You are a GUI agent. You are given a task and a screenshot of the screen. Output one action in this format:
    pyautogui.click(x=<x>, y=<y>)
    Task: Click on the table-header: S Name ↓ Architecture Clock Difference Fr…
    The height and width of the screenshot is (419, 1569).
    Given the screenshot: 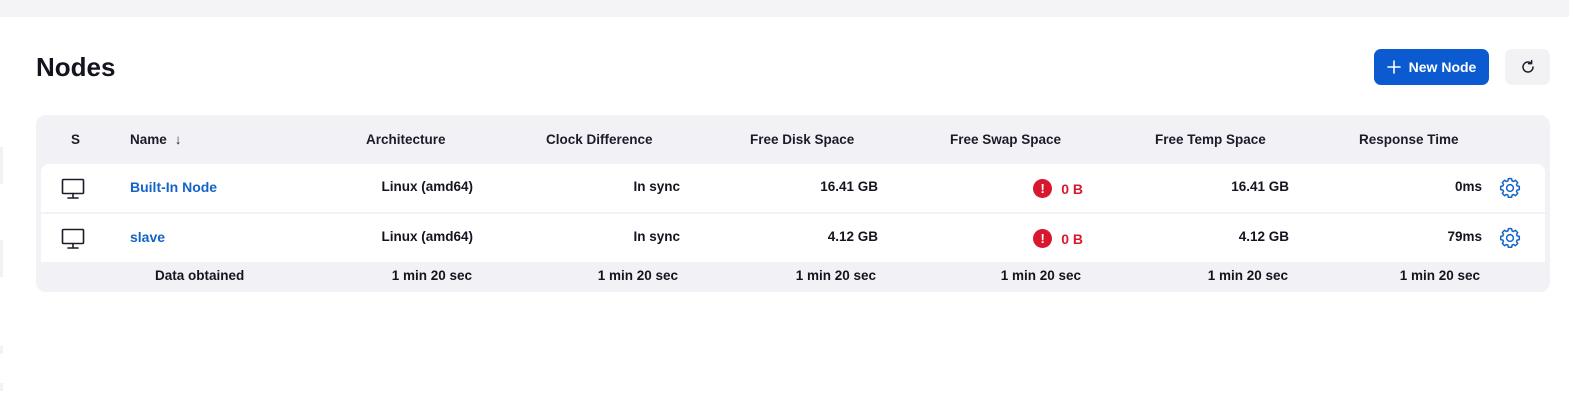 What is the action you would take?
    pyautogui.click(x=793, y=139)
    